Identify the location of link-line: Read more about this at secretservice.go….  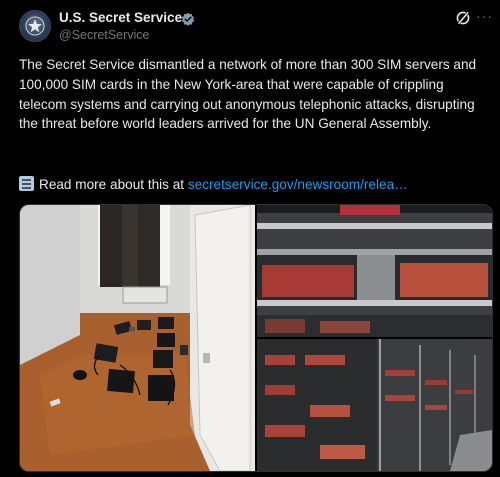
(213, 185).